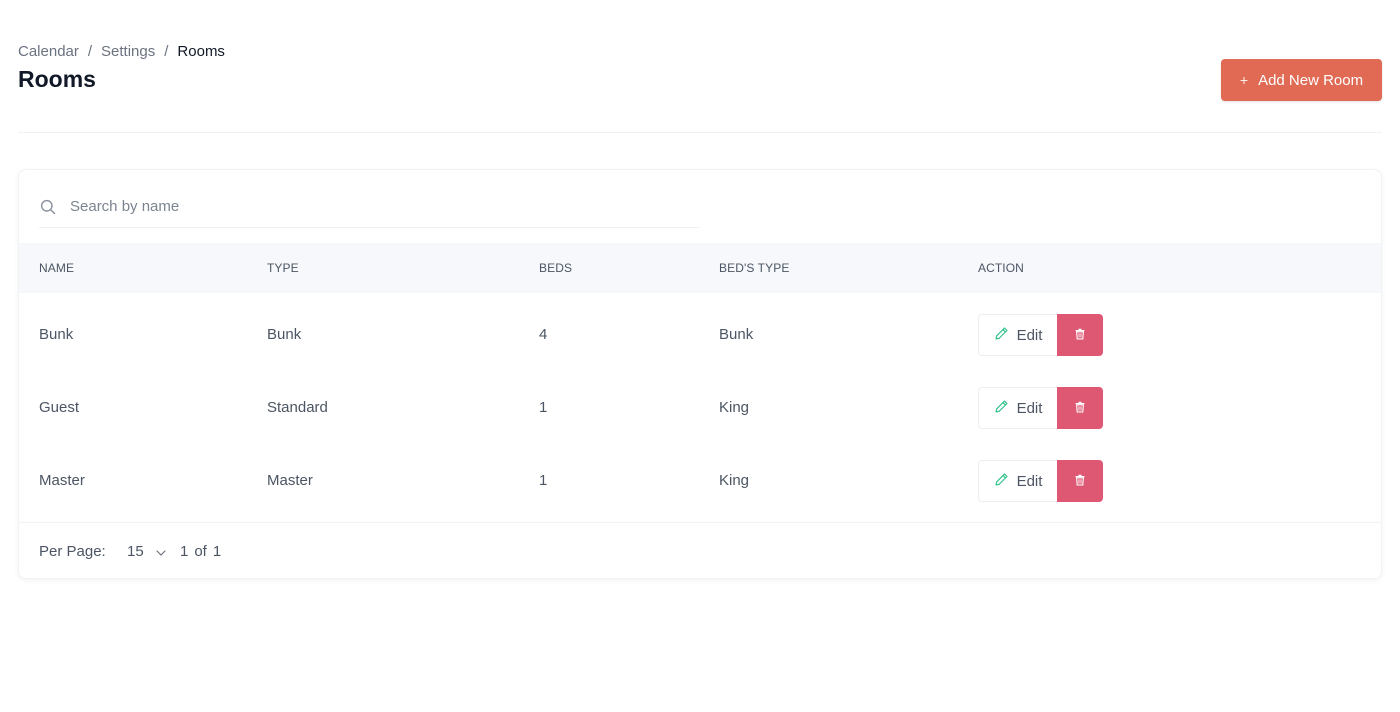  I want to click on room-name: Master, so click(62, 480).